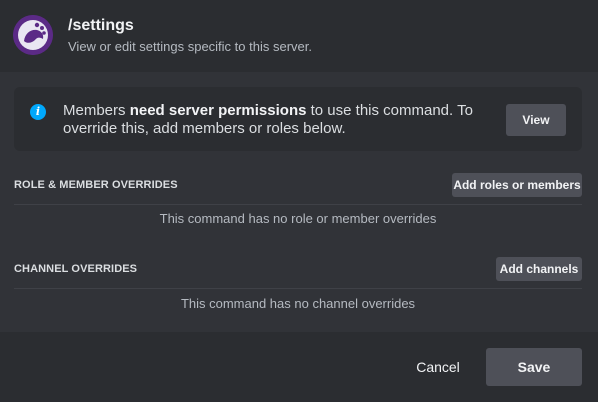  Describe the element at coordinates (536, 120) in the screenshot. I see `view-button: View` at that location.